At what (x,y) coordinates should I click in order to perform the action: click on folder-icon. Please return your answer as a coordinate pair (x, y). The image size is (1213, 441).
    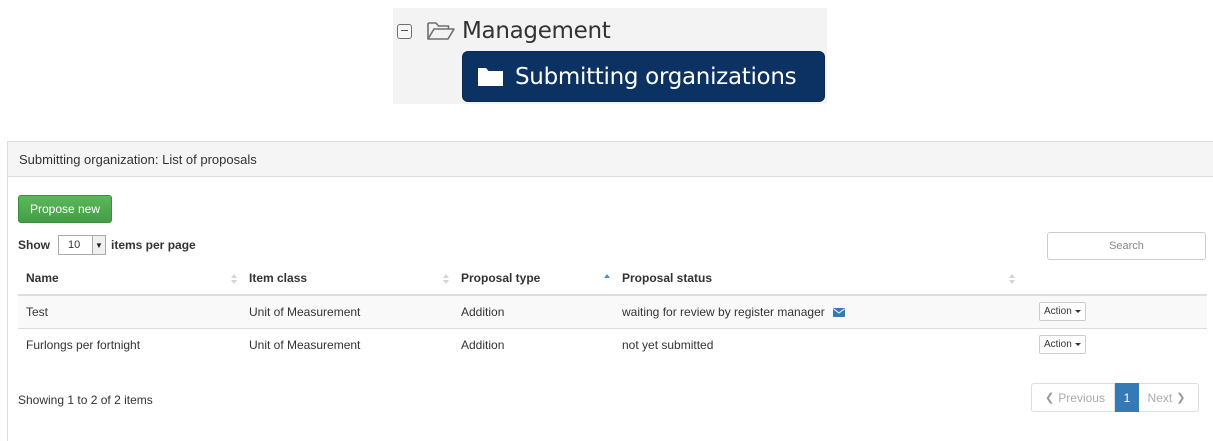
    Looking at the image, I should click on (490, 77).